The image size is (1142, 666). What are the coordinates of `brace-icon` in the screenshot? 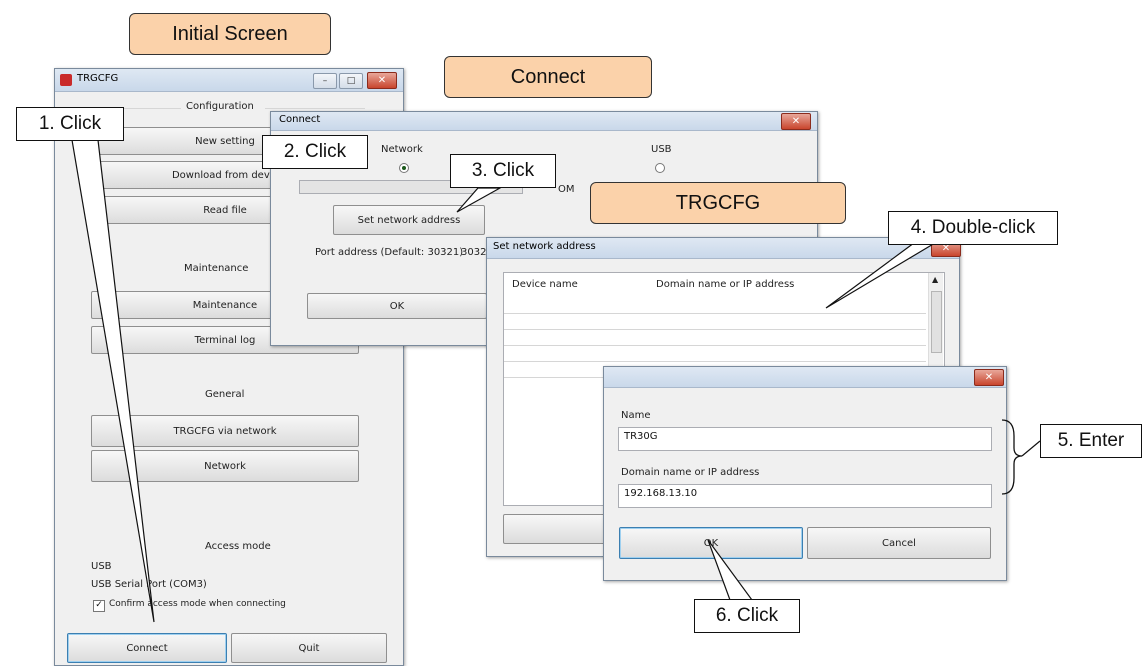 It's located at (1012, 457).